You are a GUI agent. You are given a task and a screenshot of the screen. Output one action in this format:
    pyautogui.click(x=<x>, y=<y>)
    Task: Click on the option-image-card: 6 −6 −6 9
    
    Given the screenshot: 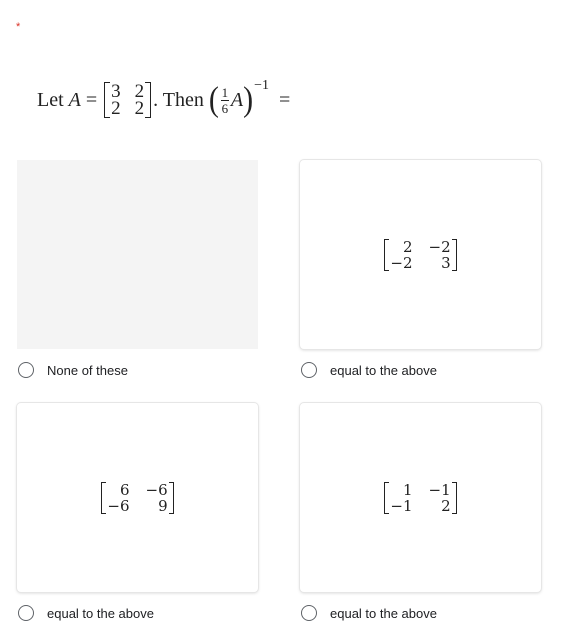 What is the action you would take?
    pyautogui.click(x=137, y=497)
    